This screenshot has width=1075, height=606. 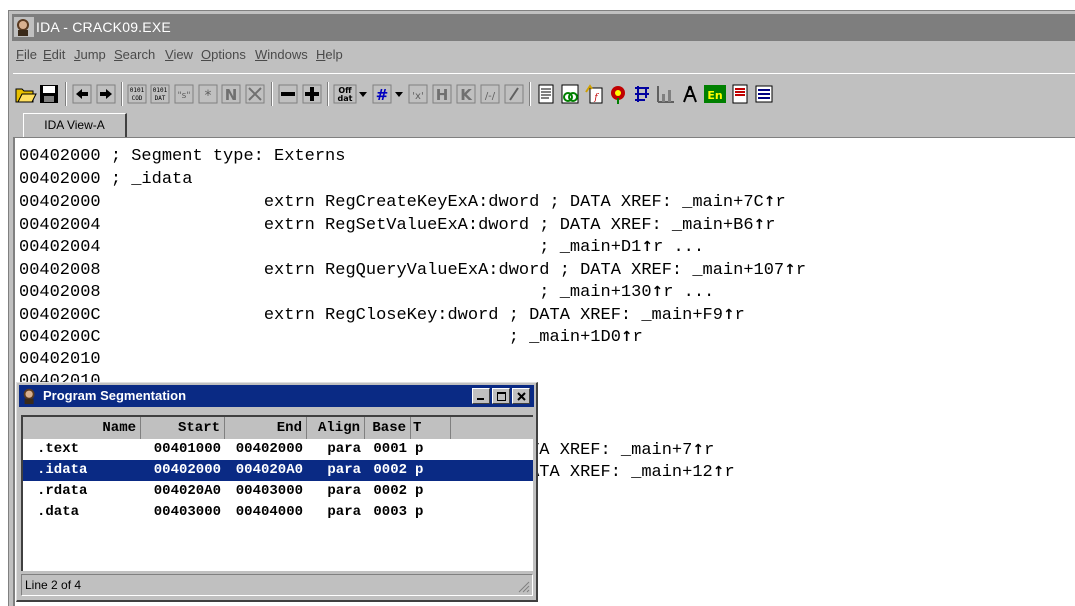 I want to click on enum-icon: /-/, so click(x=490, y=94).